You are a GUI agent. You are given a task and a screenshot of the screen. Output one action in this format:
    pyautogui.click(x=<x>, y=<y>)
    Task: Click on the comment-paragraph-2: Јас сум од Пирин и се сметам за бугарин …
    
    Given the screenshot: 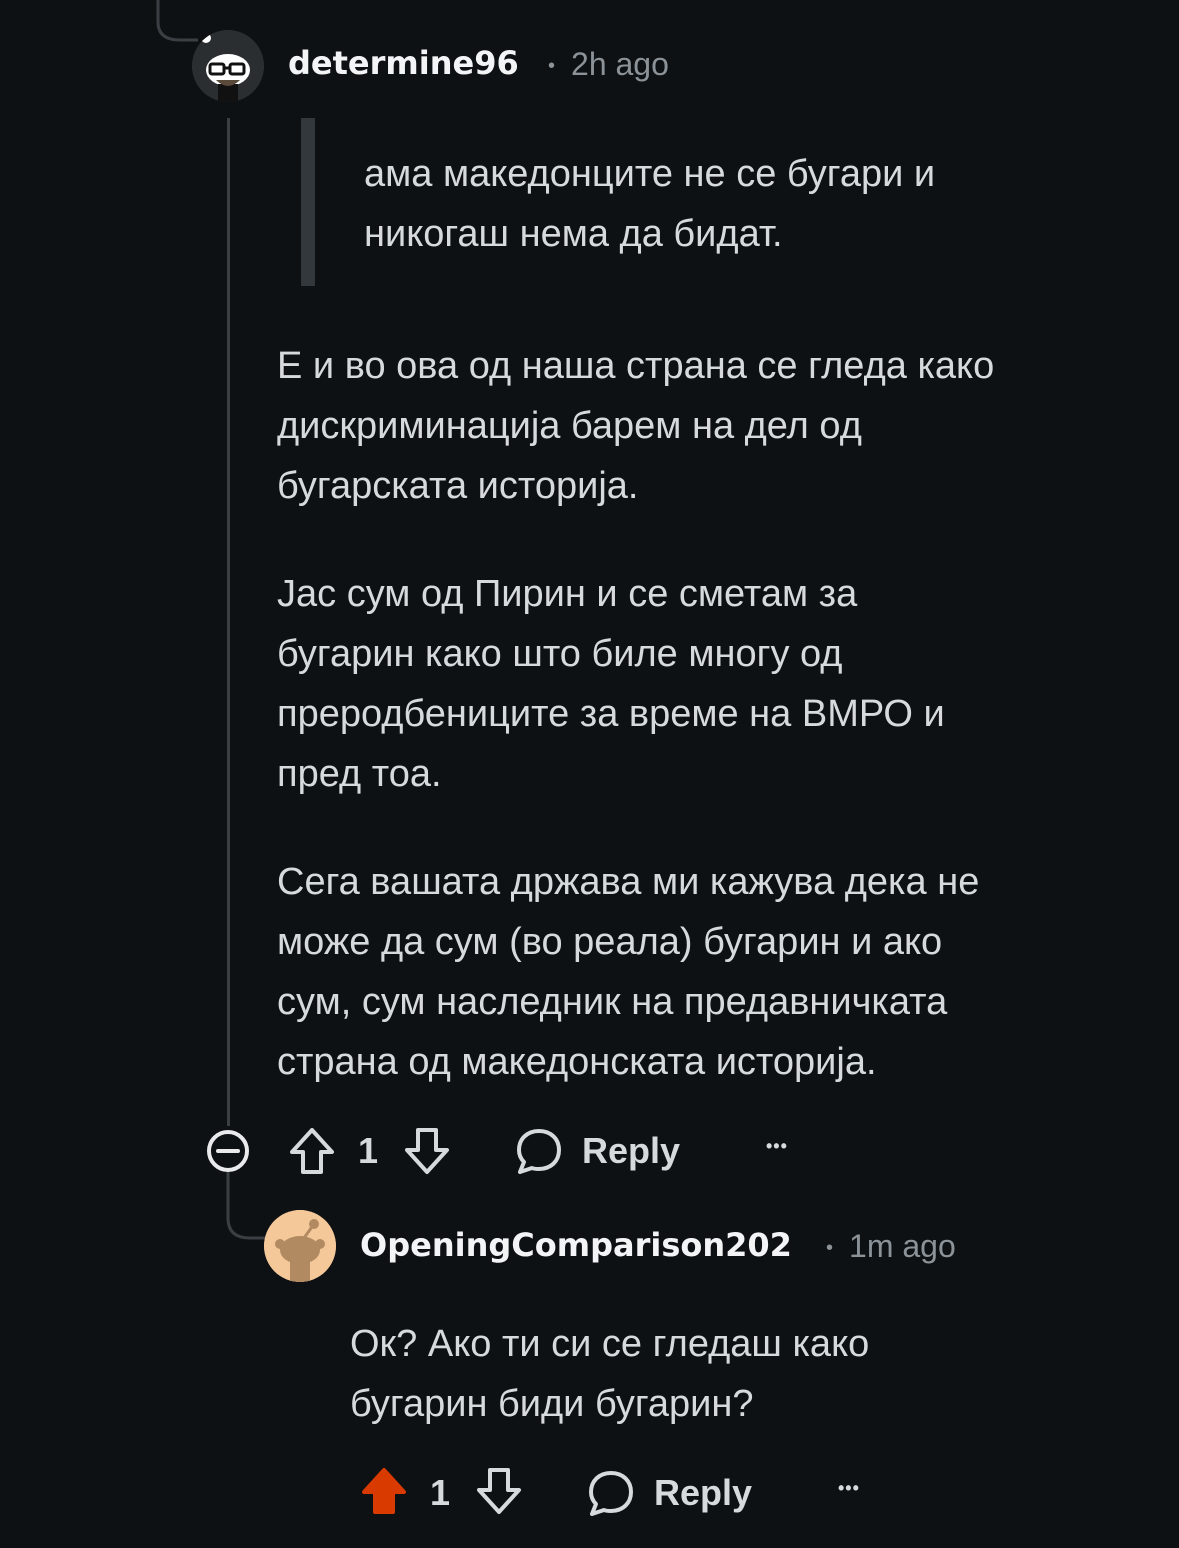 What is the action you would take?
    pyautogui.click(x=611, y=684)
    